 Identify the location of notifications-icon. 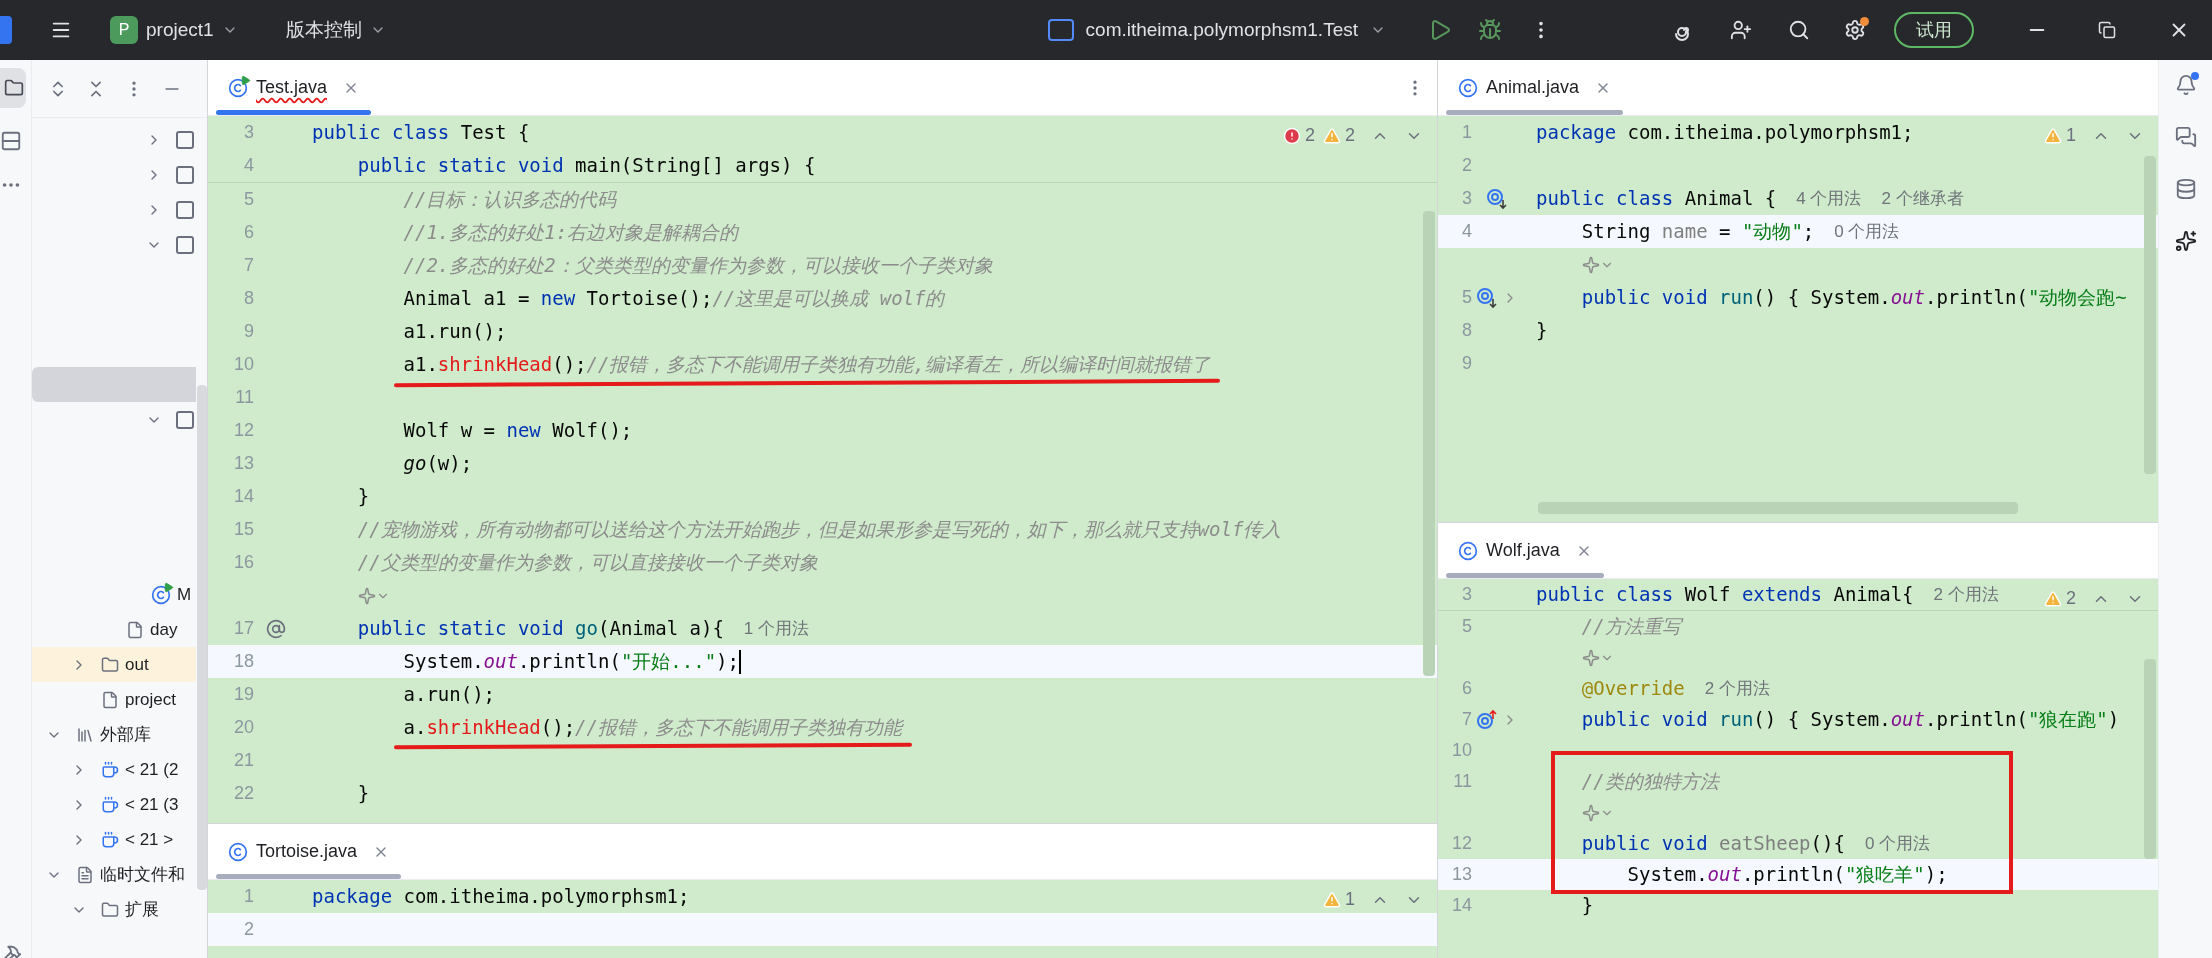
(2185, 85).